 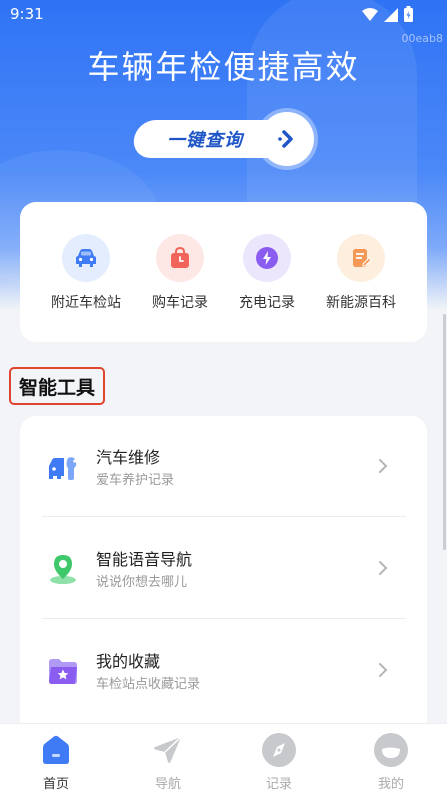 I want to click on tab-records: 记录, so click(x=279, y=762).